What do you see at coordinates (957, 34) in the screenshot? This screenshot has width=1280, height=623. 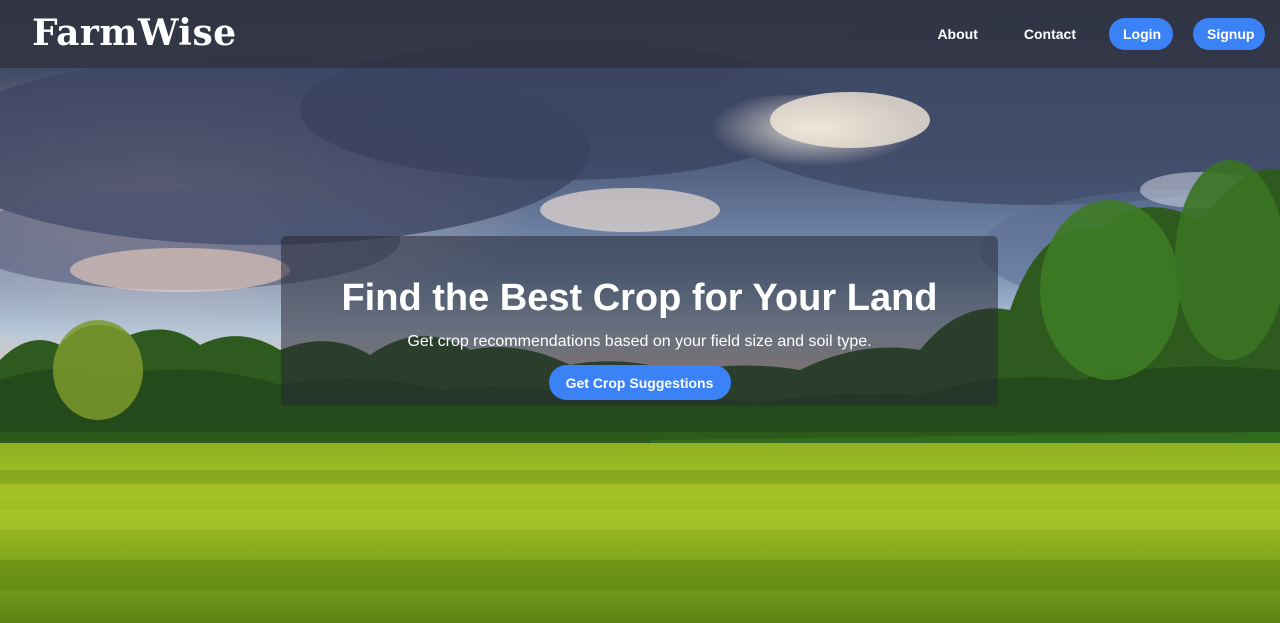 I see `nav-link-about: About` at bounding box center [957, 34].